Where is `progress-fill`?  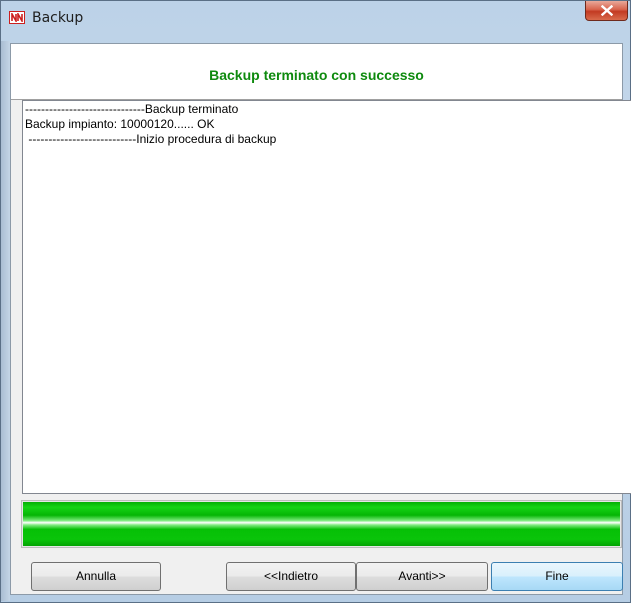
progress-fill is located at coordinates (321, 524).